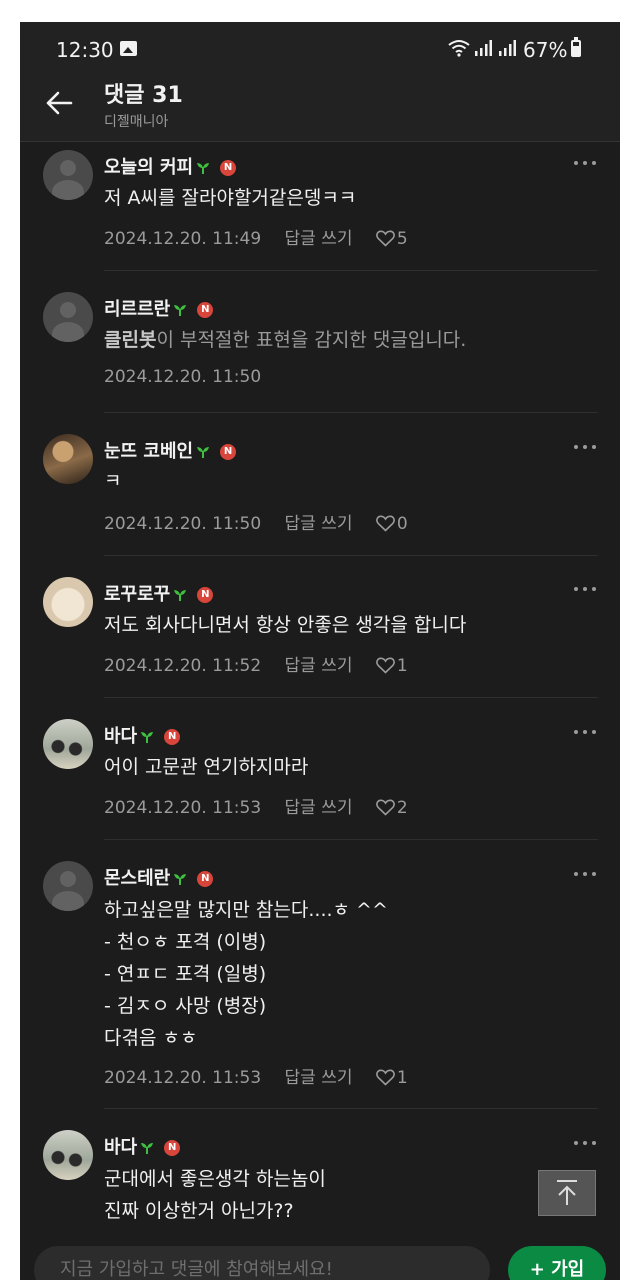 The image size is (640, 1280). I want to click on comment-meta: 2024.12.20. 11:49 답글 쓰기 5, so click(256, 236).